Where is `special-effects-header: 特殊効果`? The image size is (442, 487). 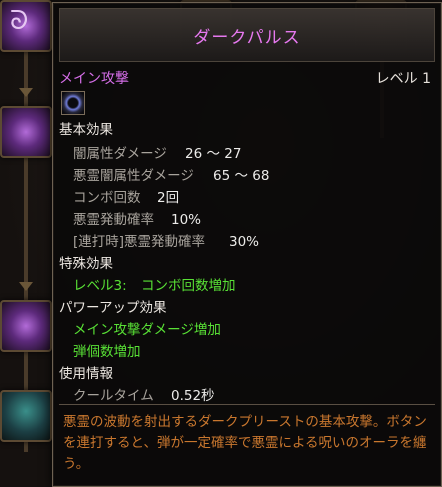
special-effects-header: 特殊効果 is located at coordinates (86, 264).